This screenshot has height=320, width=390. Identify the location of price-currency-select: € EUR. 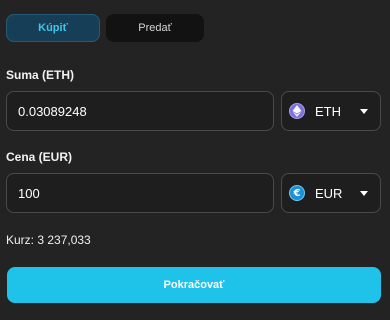
(331, 193).